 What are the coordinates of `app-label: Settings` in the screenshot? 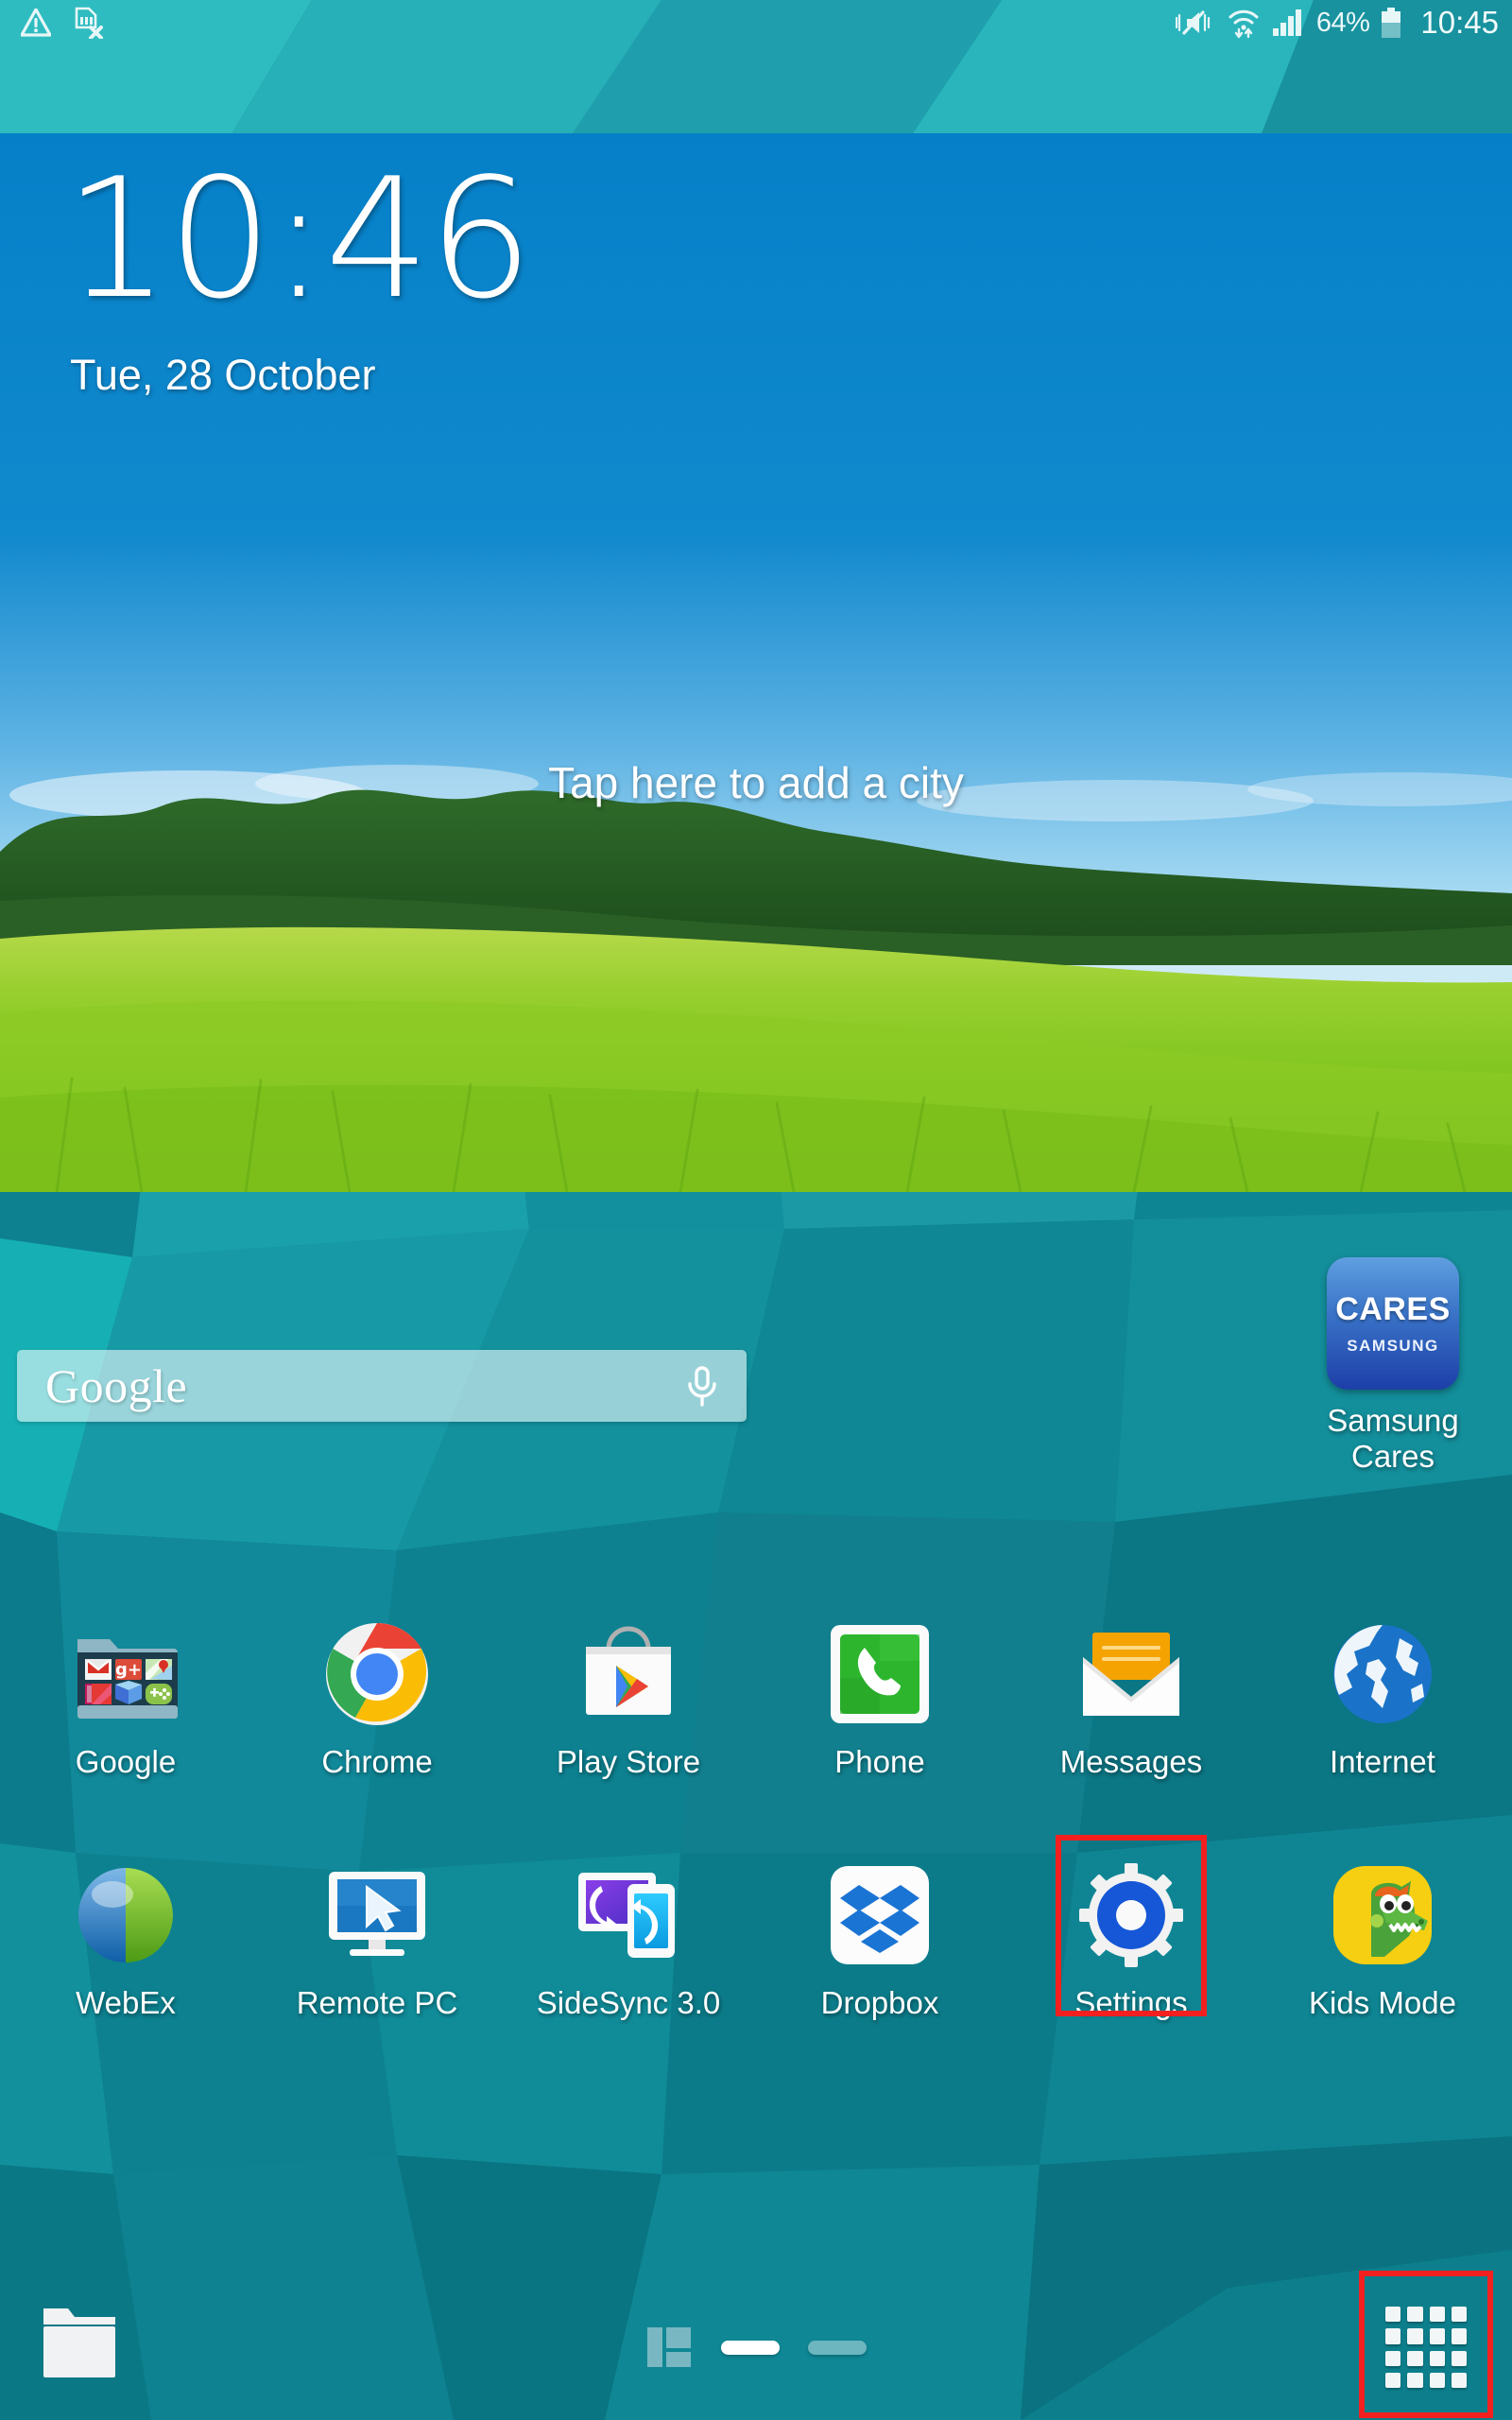 It's located at (1131, 2003).